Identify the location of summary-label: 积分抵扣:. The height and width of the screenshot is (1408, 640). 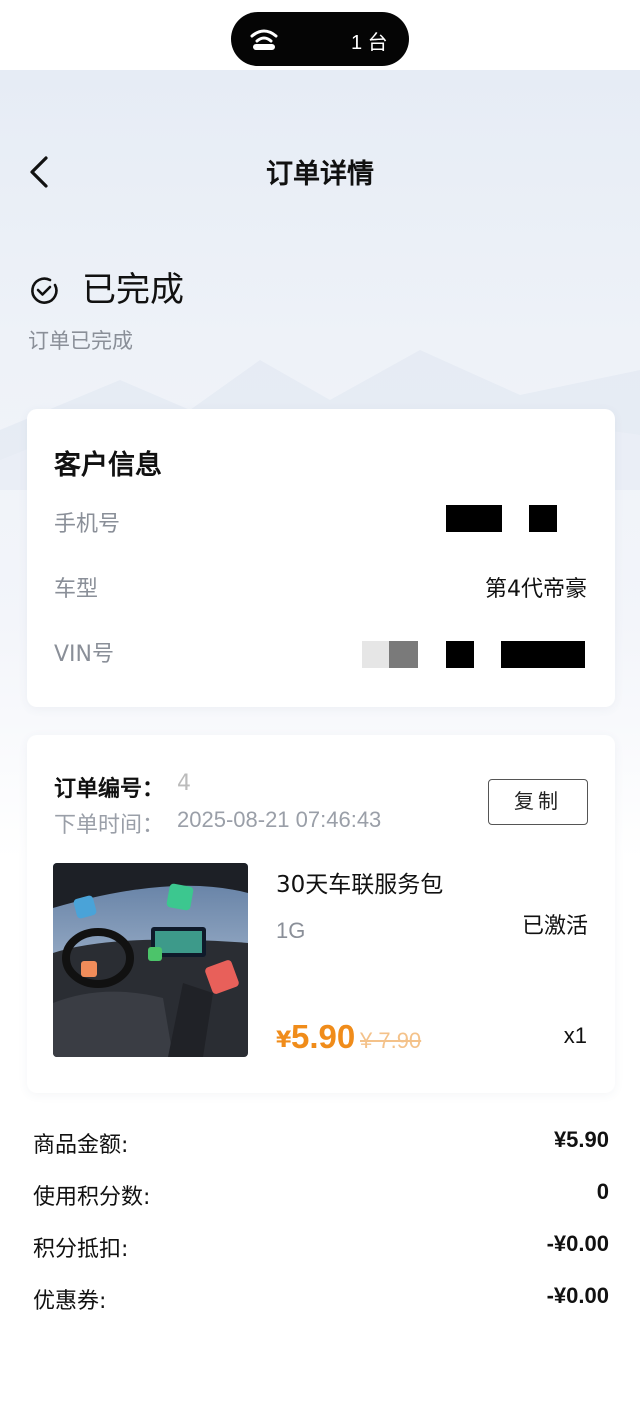
(81, 1249).